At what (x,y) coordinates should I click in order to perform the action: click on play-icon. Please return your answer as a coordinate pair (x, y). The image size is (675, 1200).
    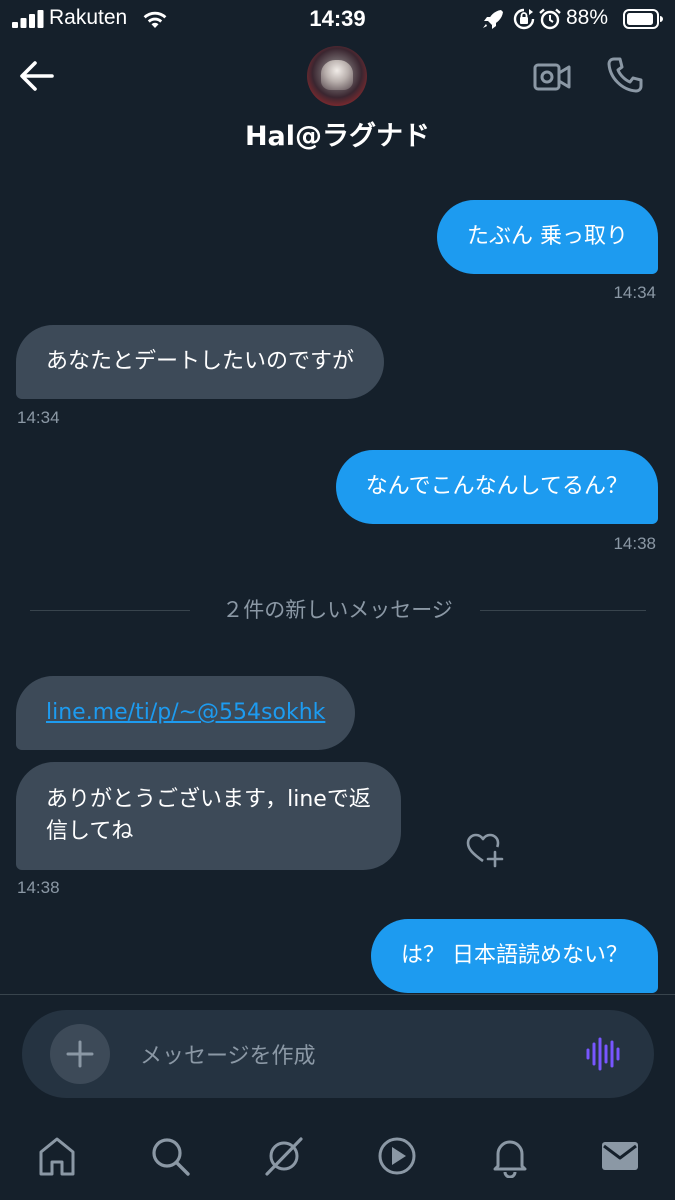
    Looking at the image, I should click on (397, 1156).